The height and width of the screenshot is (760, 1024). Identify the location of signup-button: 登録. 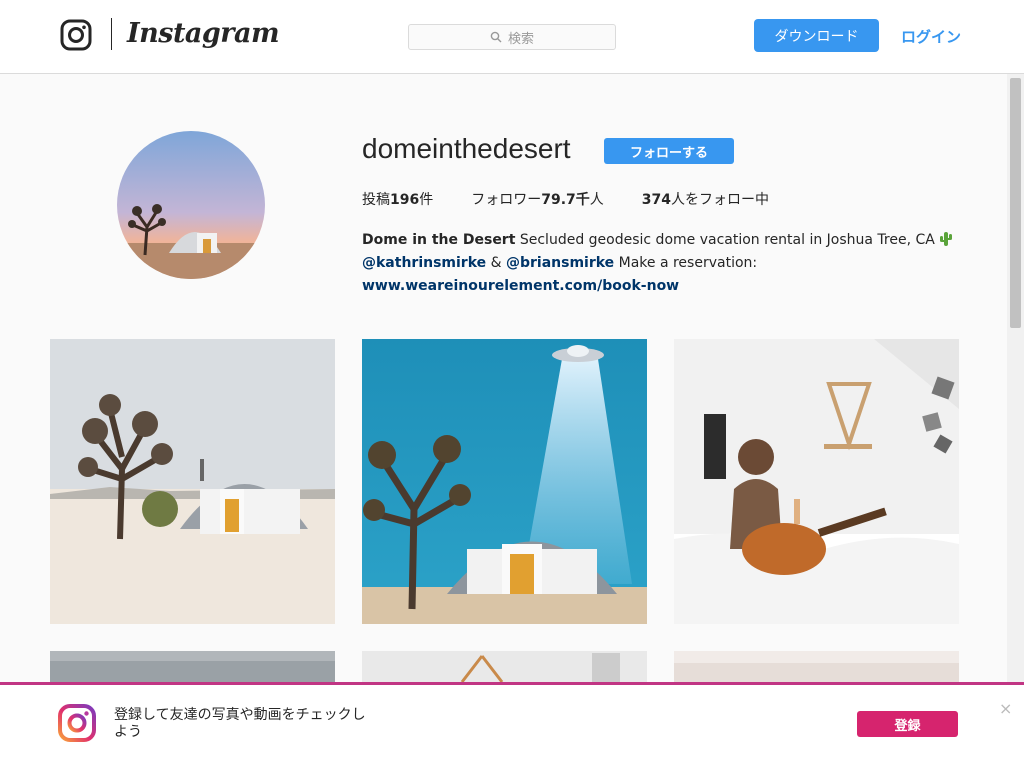
(907, 724).